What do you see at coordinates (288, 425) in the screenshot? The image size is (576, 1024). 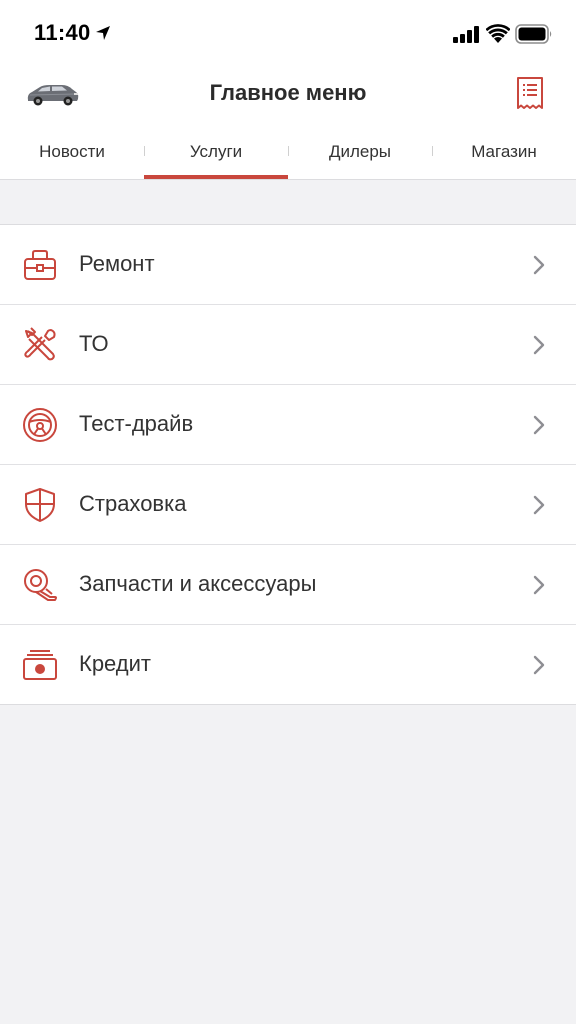 I see `list-item-test-drive: Тест-драйв` at bounding box center [288, 425].